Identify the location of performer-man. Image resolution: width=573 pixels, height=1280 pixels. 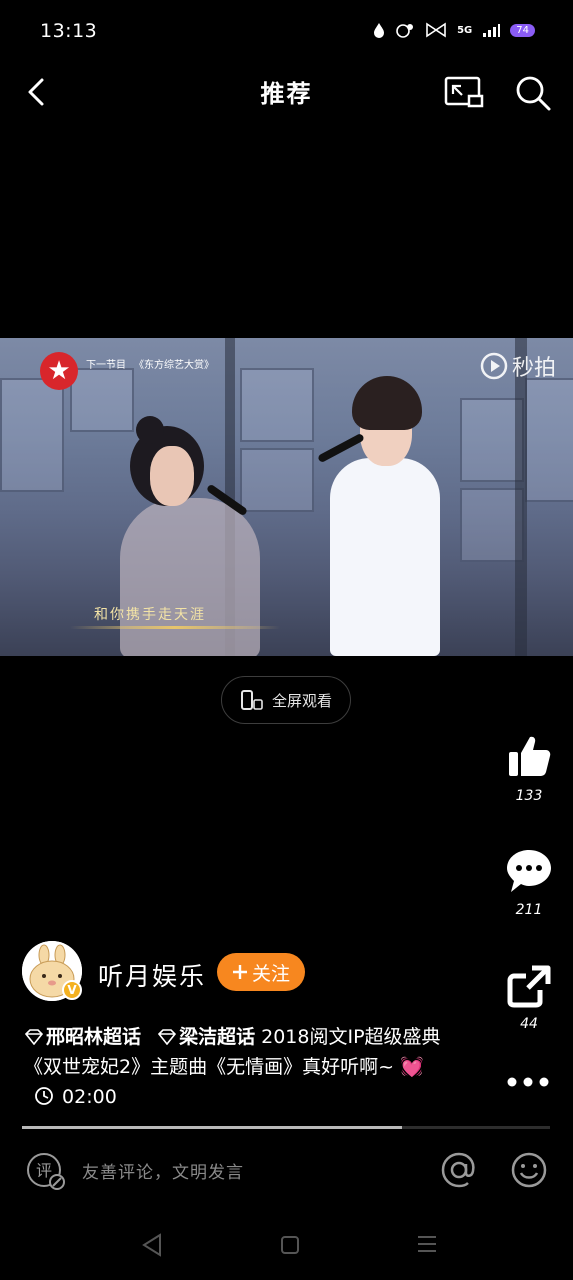
(385, 557).